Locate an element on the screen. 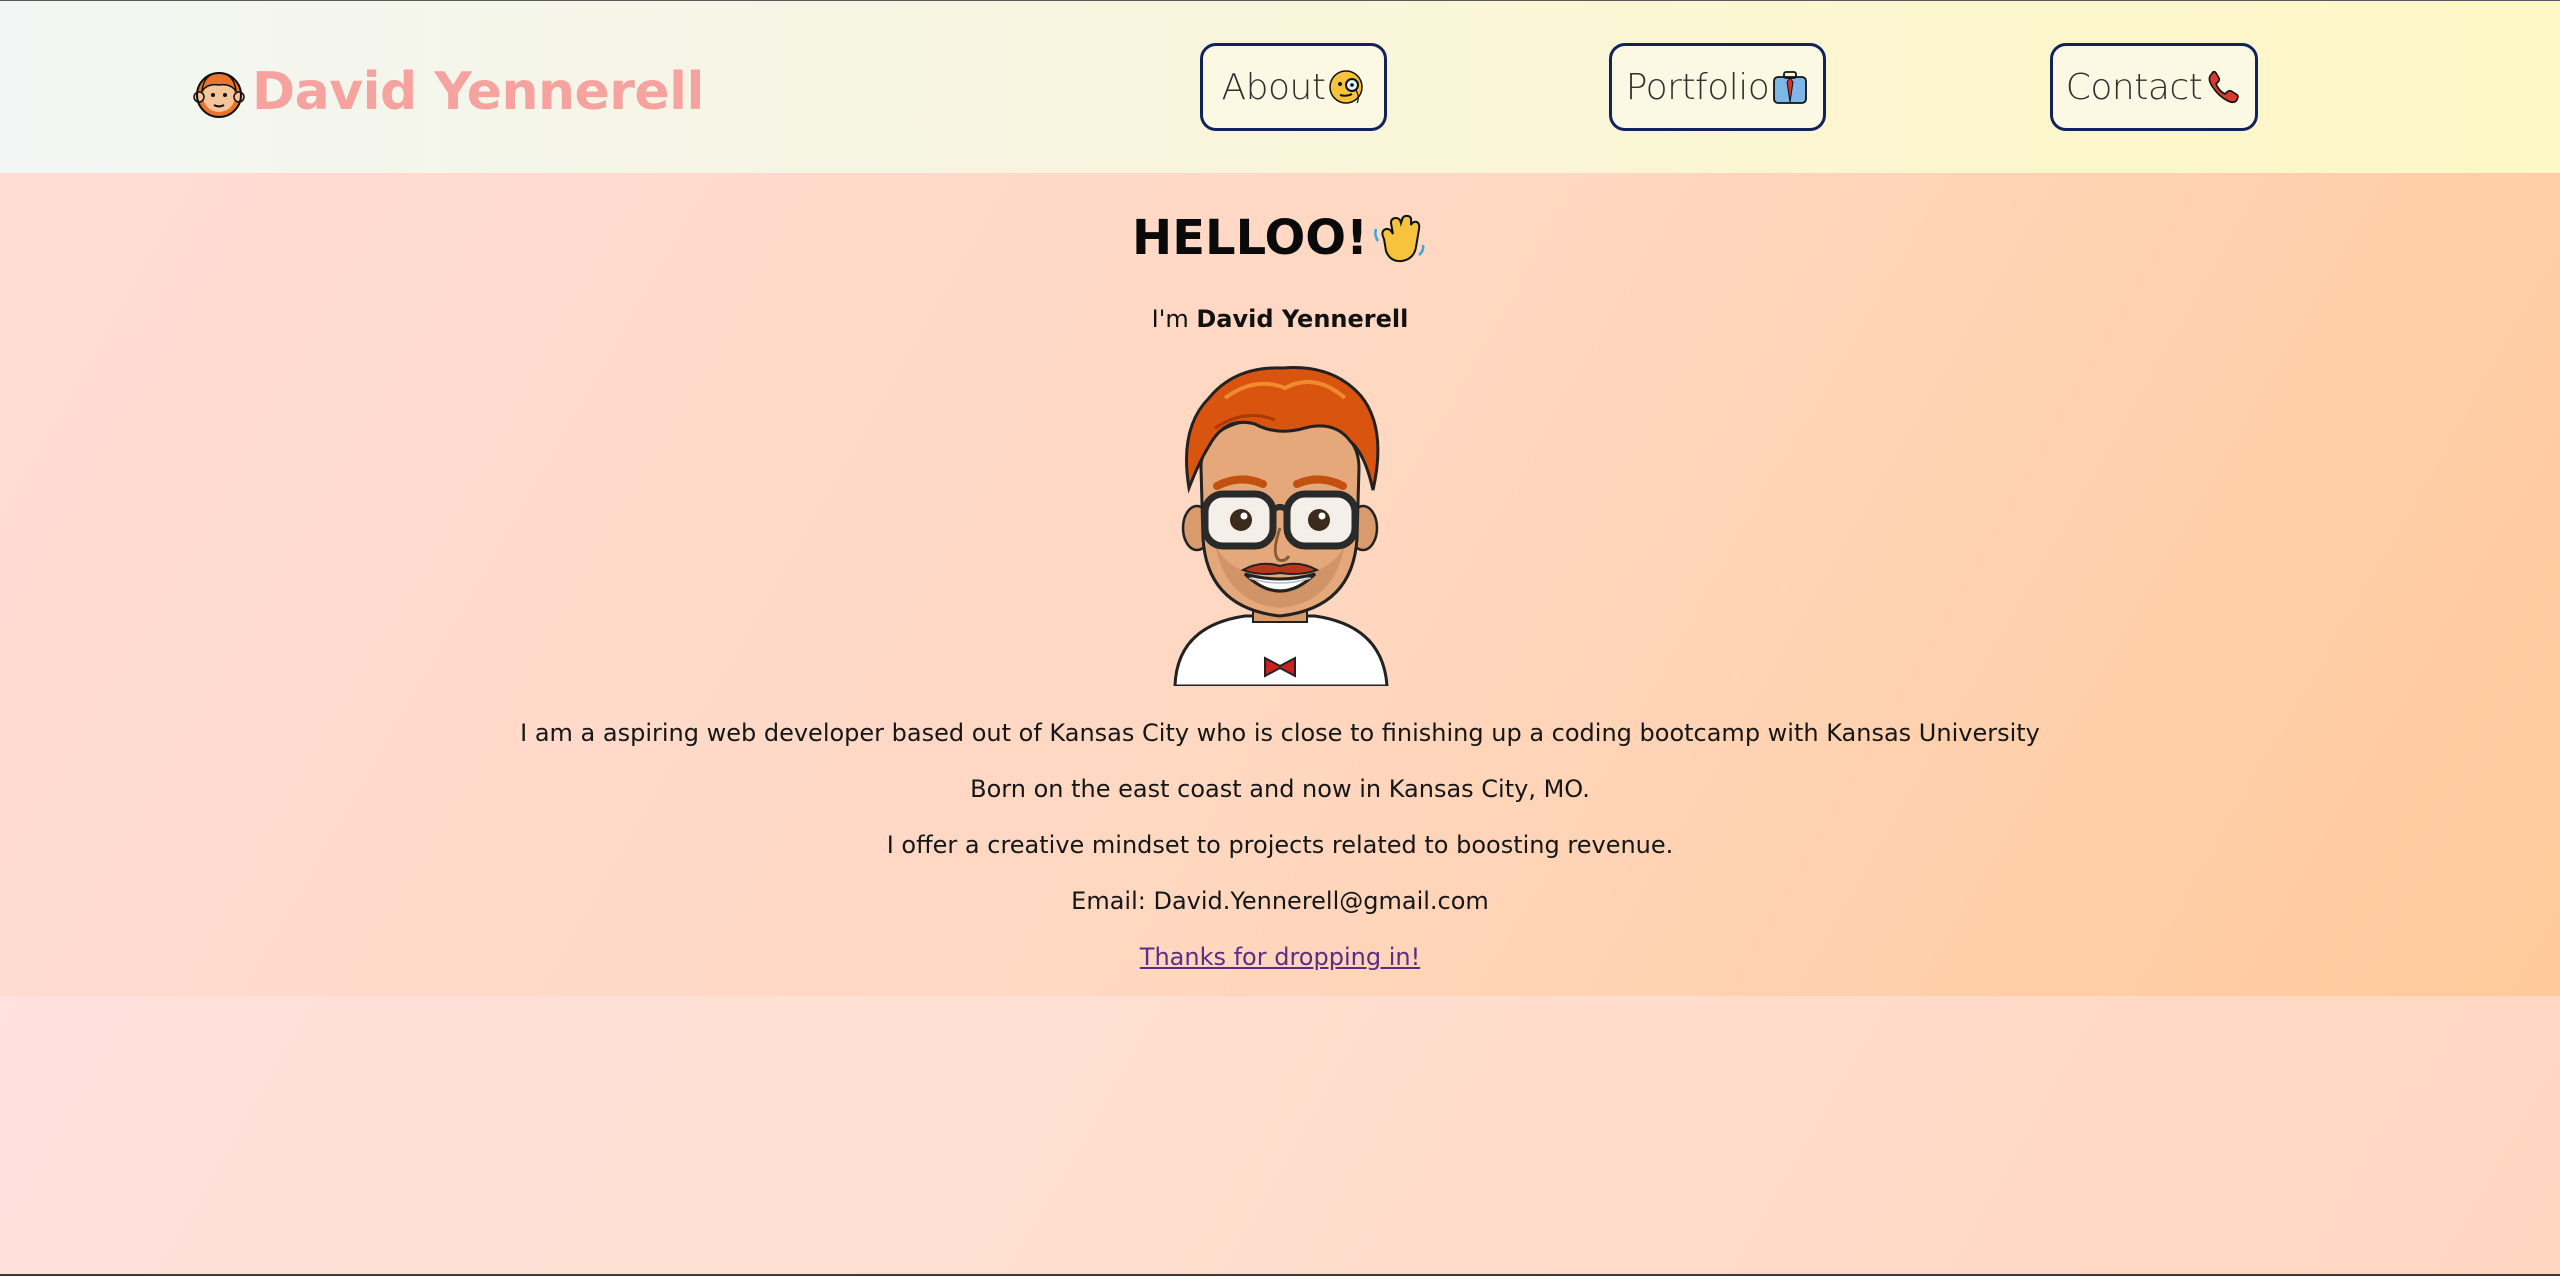  site-header: David Yennerell About Portfolio Contact is located at coordinates (1280, 87).